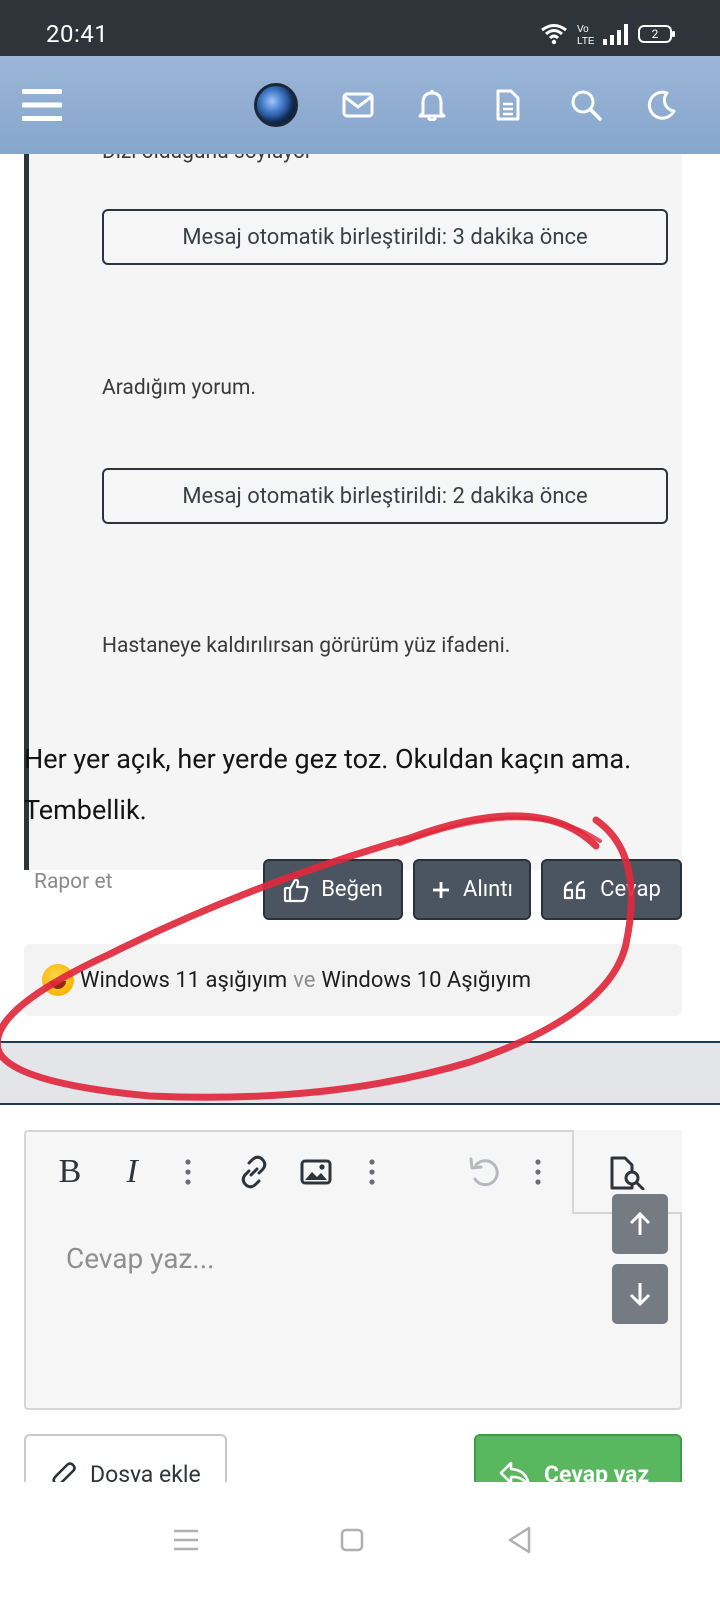  I want to click on quote-label: Alıntı, so click(488, 889).